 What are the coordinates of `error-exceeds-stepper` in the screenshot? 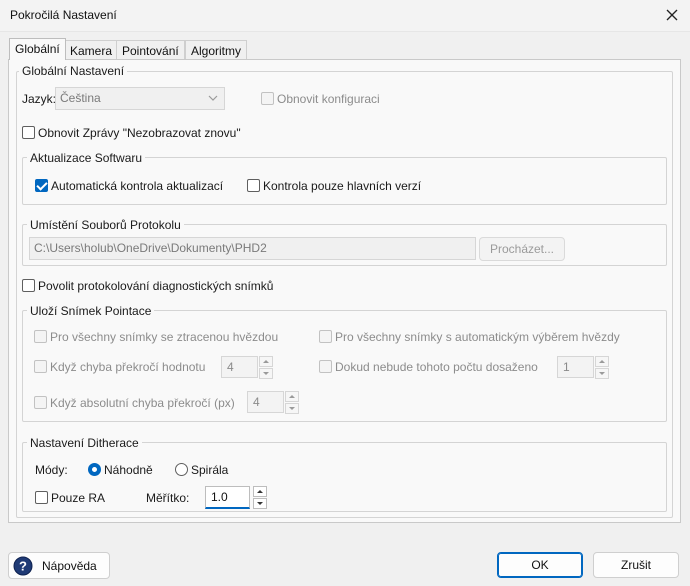 It's located at (266, 367).